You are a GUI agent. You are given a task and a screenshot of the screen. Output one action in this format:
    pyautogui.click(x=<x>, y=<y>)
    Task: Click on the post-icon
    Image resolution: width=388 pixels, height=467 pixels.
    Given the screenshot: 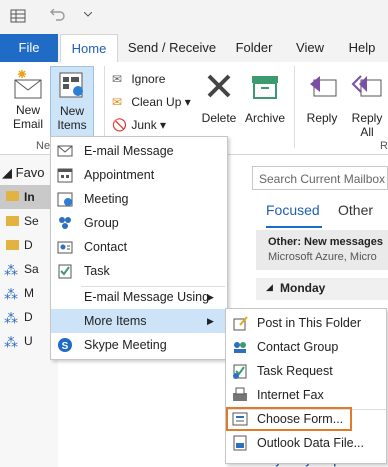 What is the action you would take?
    pyautogui.click(x=240, y=323)
    